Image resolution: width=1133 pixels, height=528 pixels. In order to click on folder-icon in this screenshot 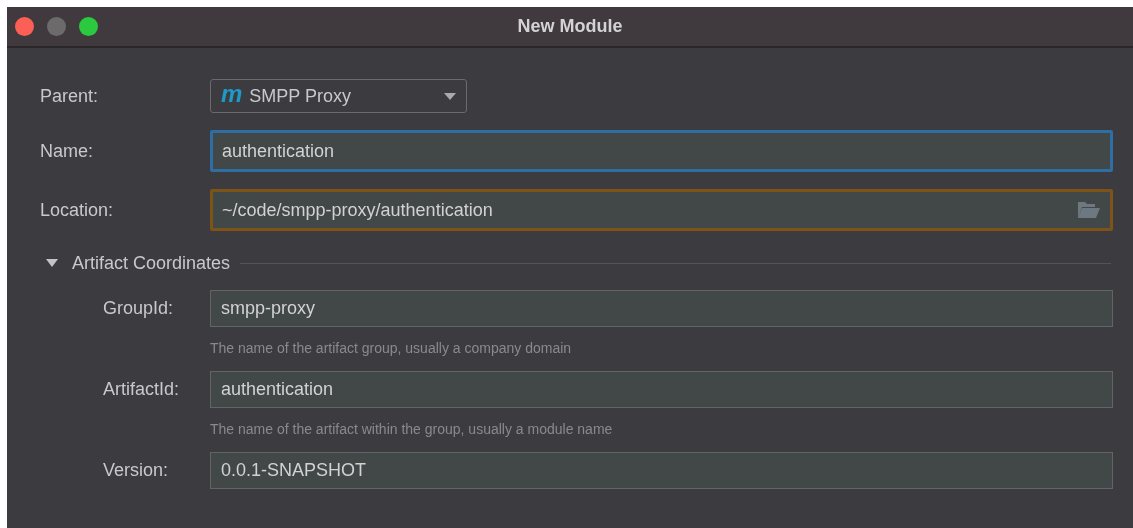, I will do `click(1089, 210)`.